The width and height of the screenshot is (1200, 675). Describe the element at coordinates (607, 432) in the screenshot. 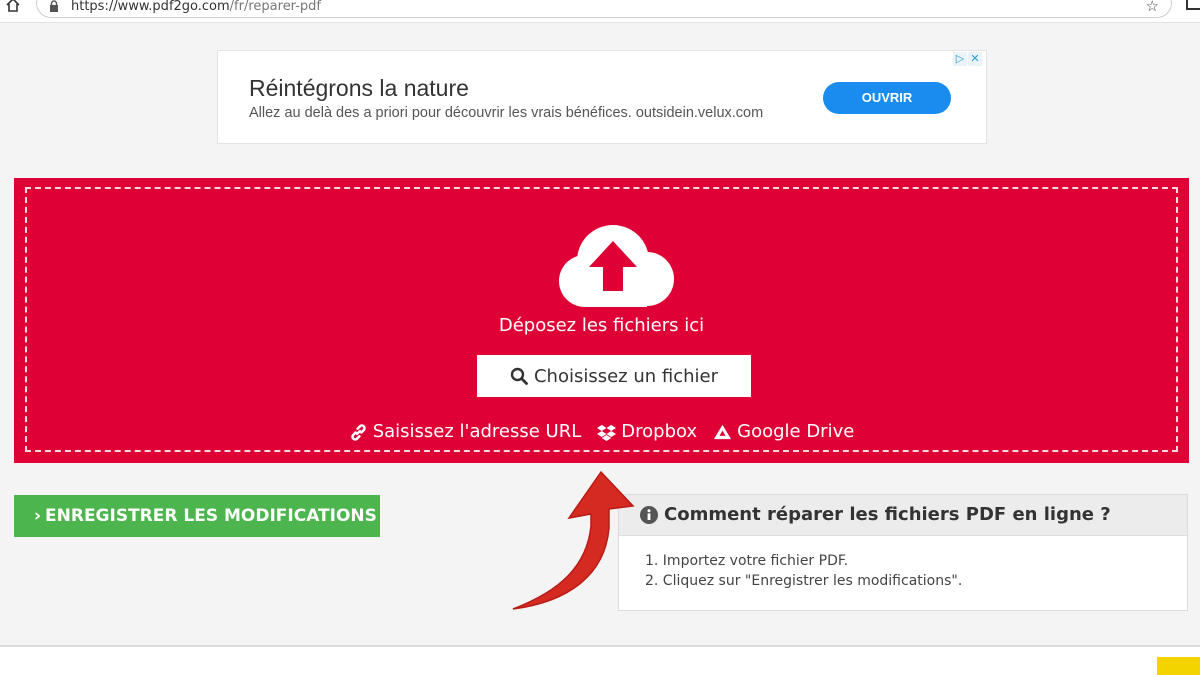

I see `dropbox-icon` at that location.